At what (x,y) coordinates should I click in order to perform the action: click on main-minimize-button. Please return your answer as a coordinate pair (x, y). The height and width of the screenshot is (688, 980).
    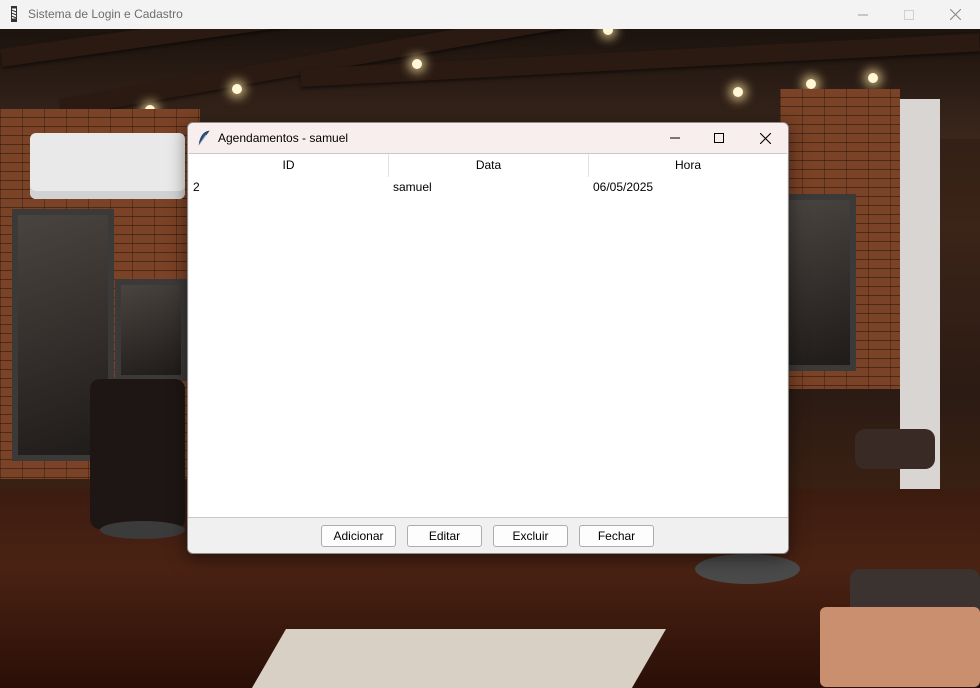
    Looking at the image, I should click on (863, 14).